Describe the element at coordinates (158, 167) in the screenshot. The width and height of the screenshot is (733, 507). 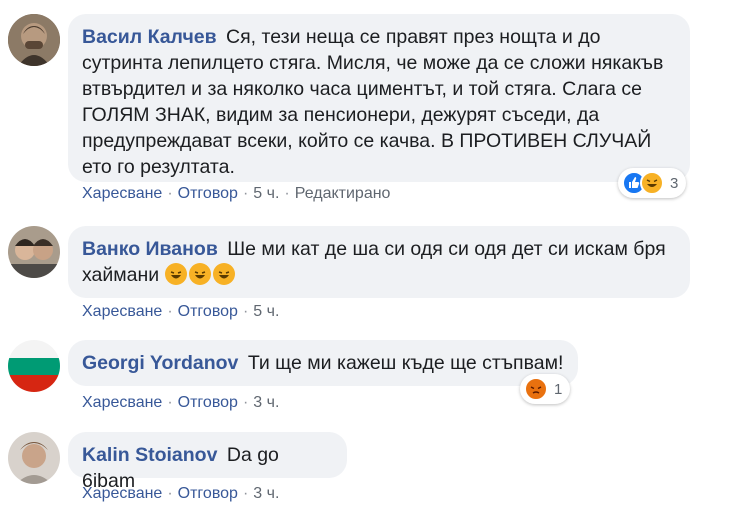
I see `comment-text-line: ето го резултата.` at that location.